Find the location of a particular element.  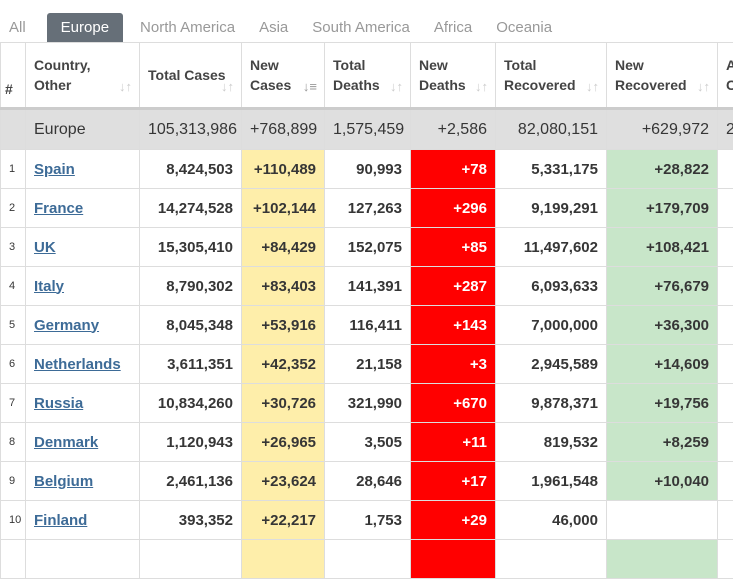

cell-new-deaths: +3 is located at coordinates (453, 364).